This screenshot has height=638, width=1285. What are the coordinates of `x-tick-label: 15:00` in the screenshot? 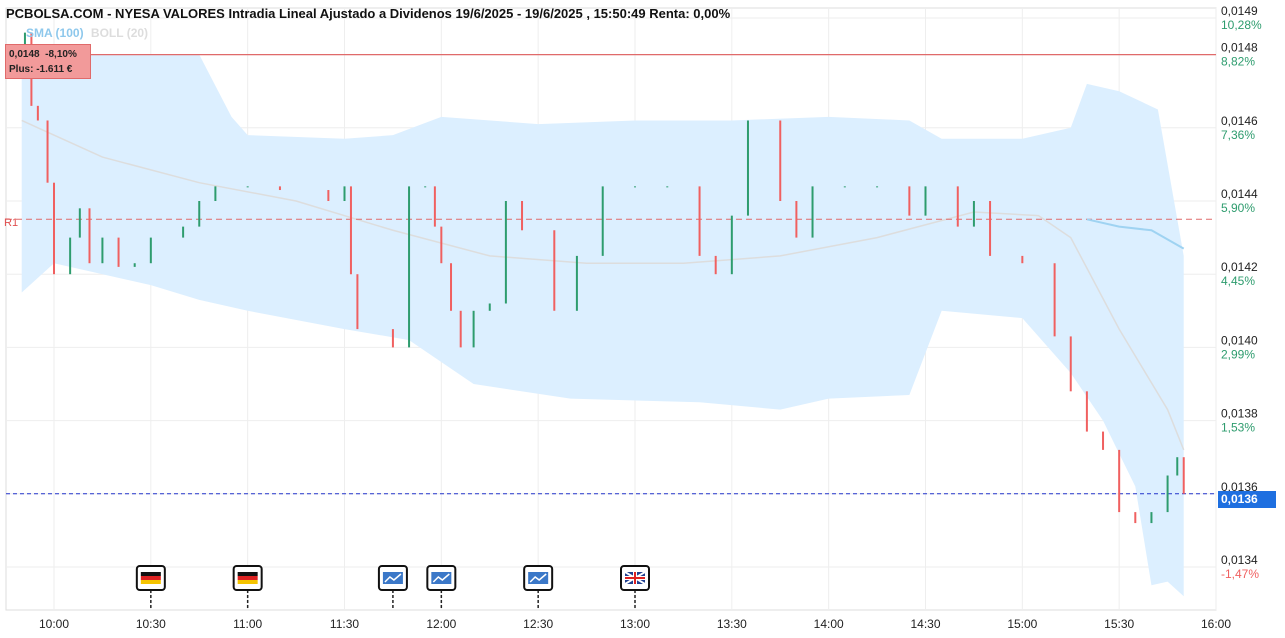 It's located at (1022, 624).